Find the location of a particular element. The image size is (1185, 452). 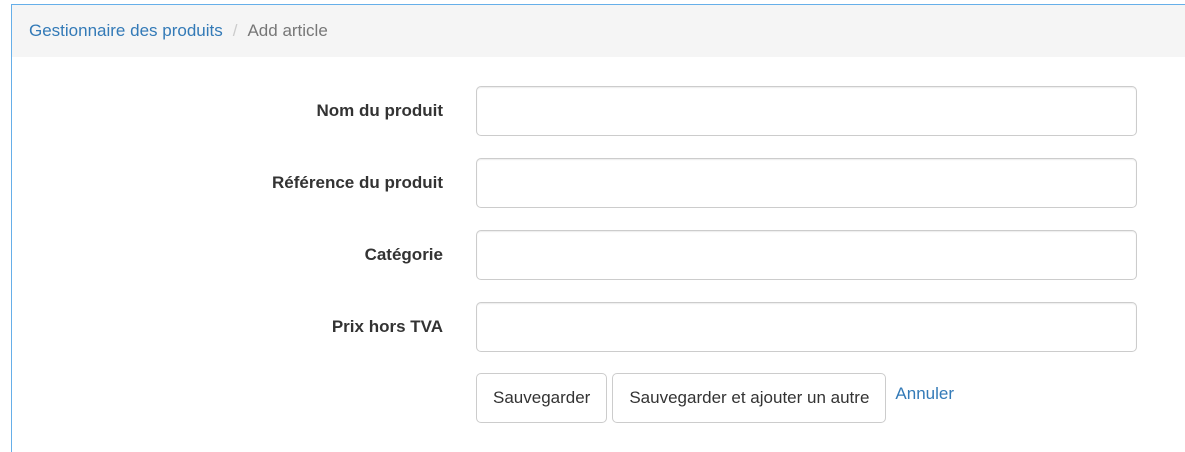

save-button: Sauvegarder is located at coordinates (542, 398).